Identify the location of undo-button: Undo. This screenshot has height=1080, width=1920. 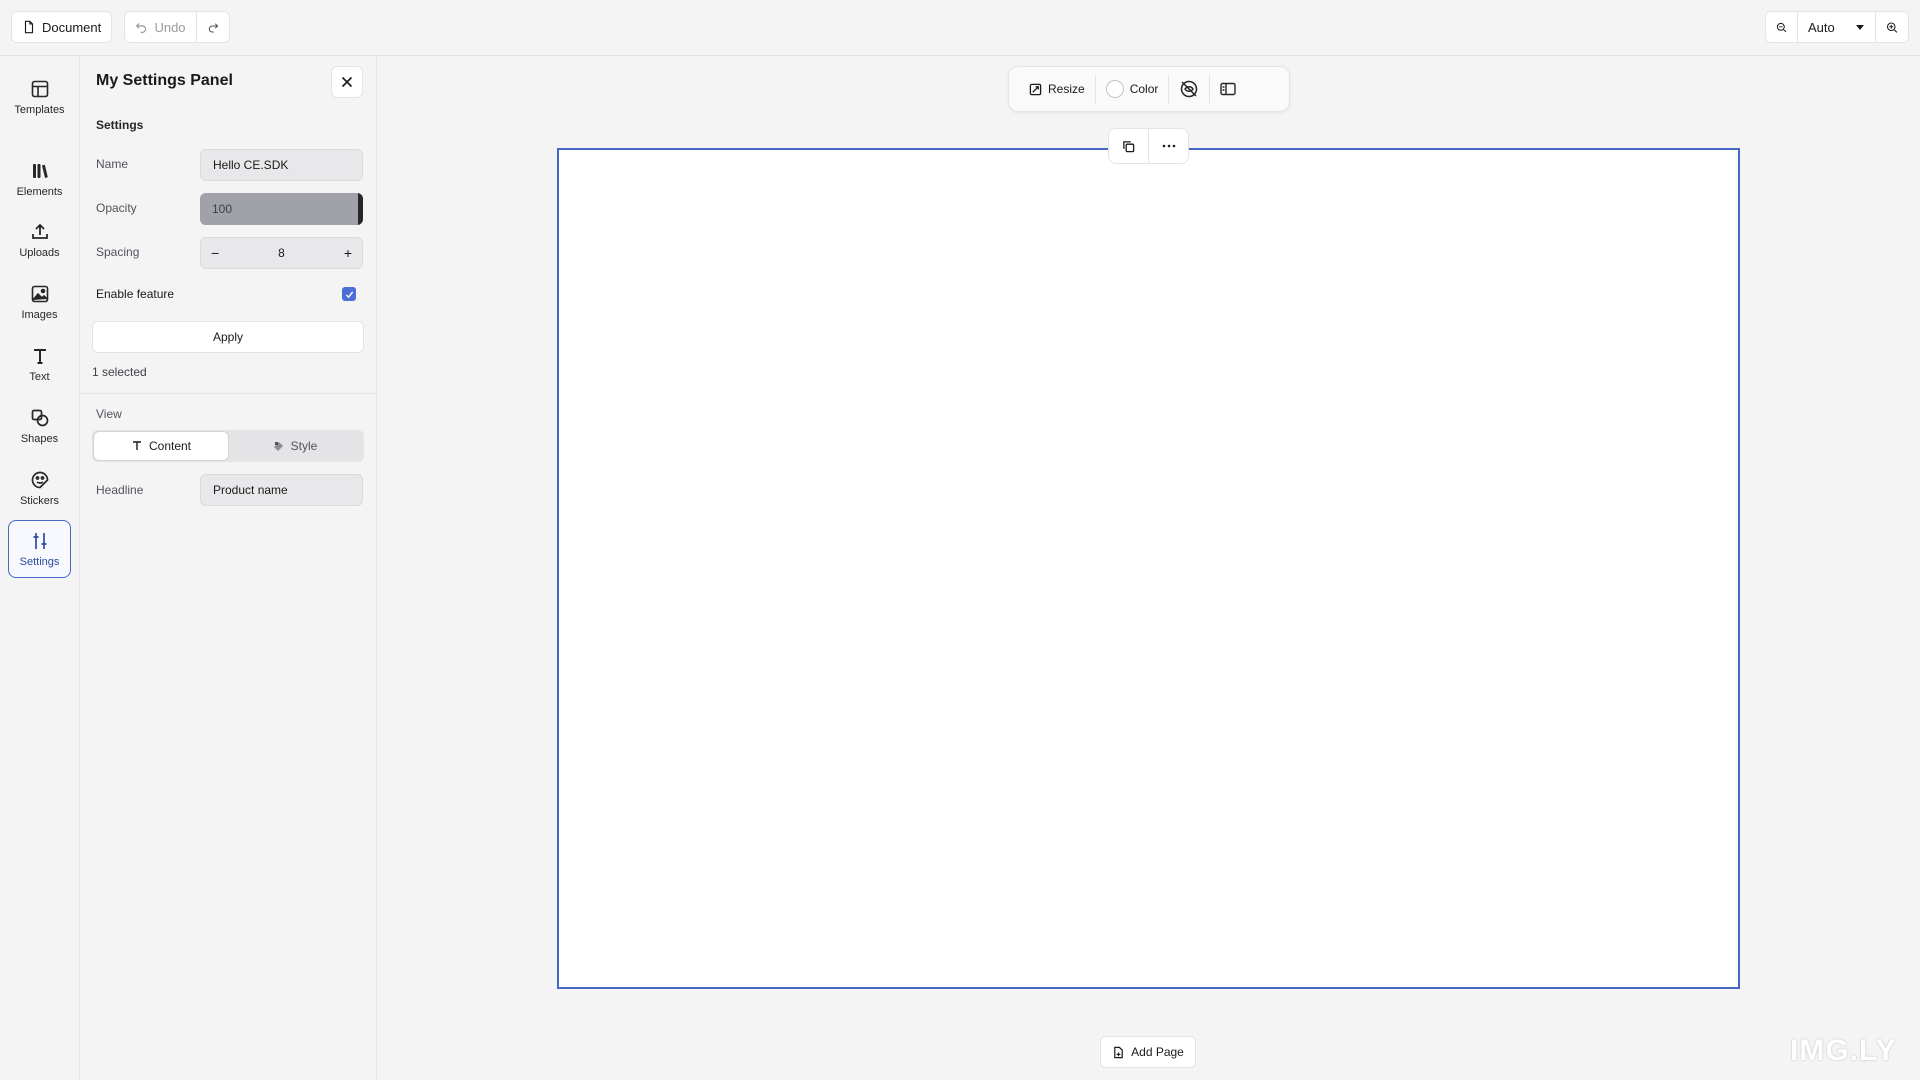
(161, 27).